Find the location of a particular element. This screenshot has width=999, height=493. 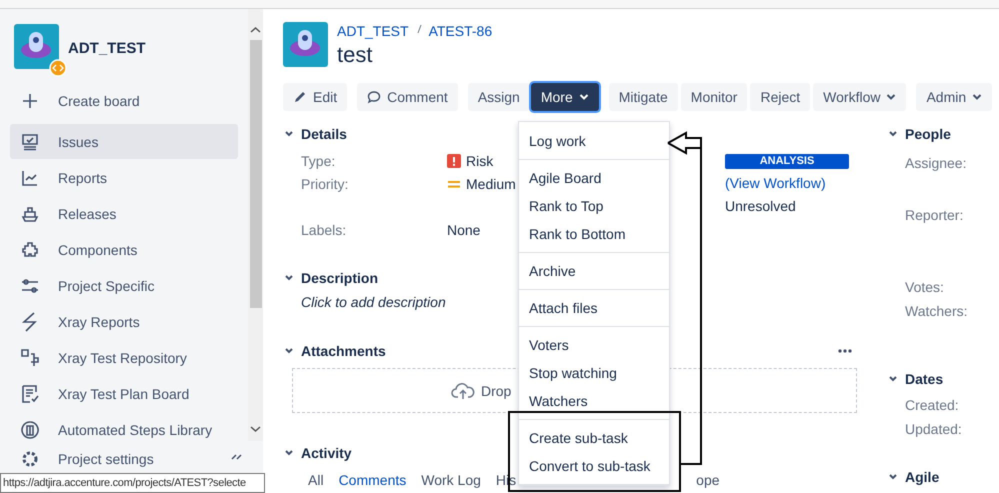

section-heading: Attachments is located at coordinates (343, 351).